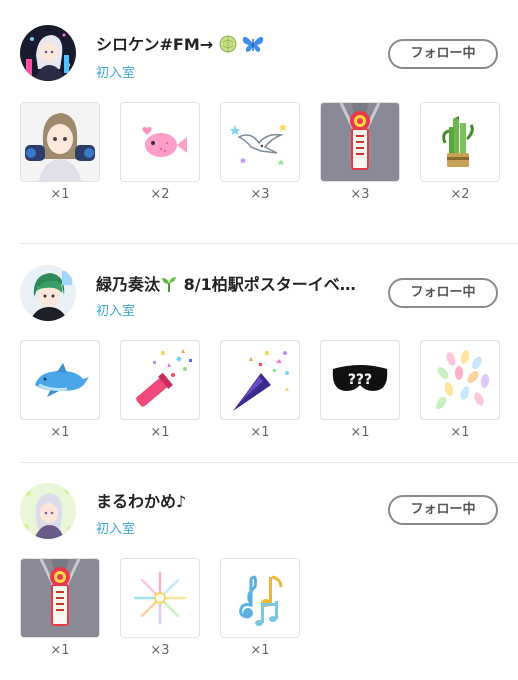 Image resolution: width=518 pixels, height=680 pixels. I want to click on melon-icon, so click(228, 46).